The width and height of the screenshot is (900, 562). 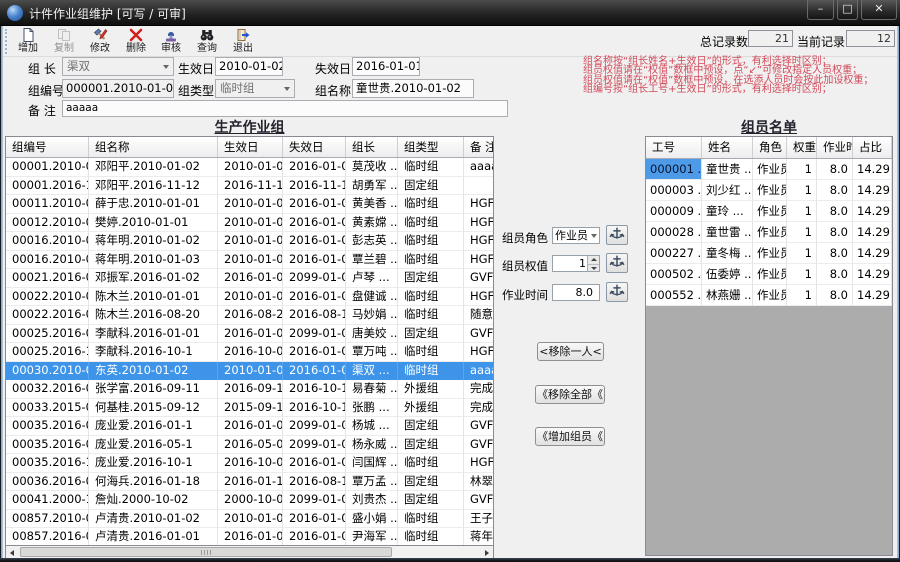 What do you see at coordinates (872, 147) in the screenshot?
I see `column-header: 占比` at bounding box center [872, 147].